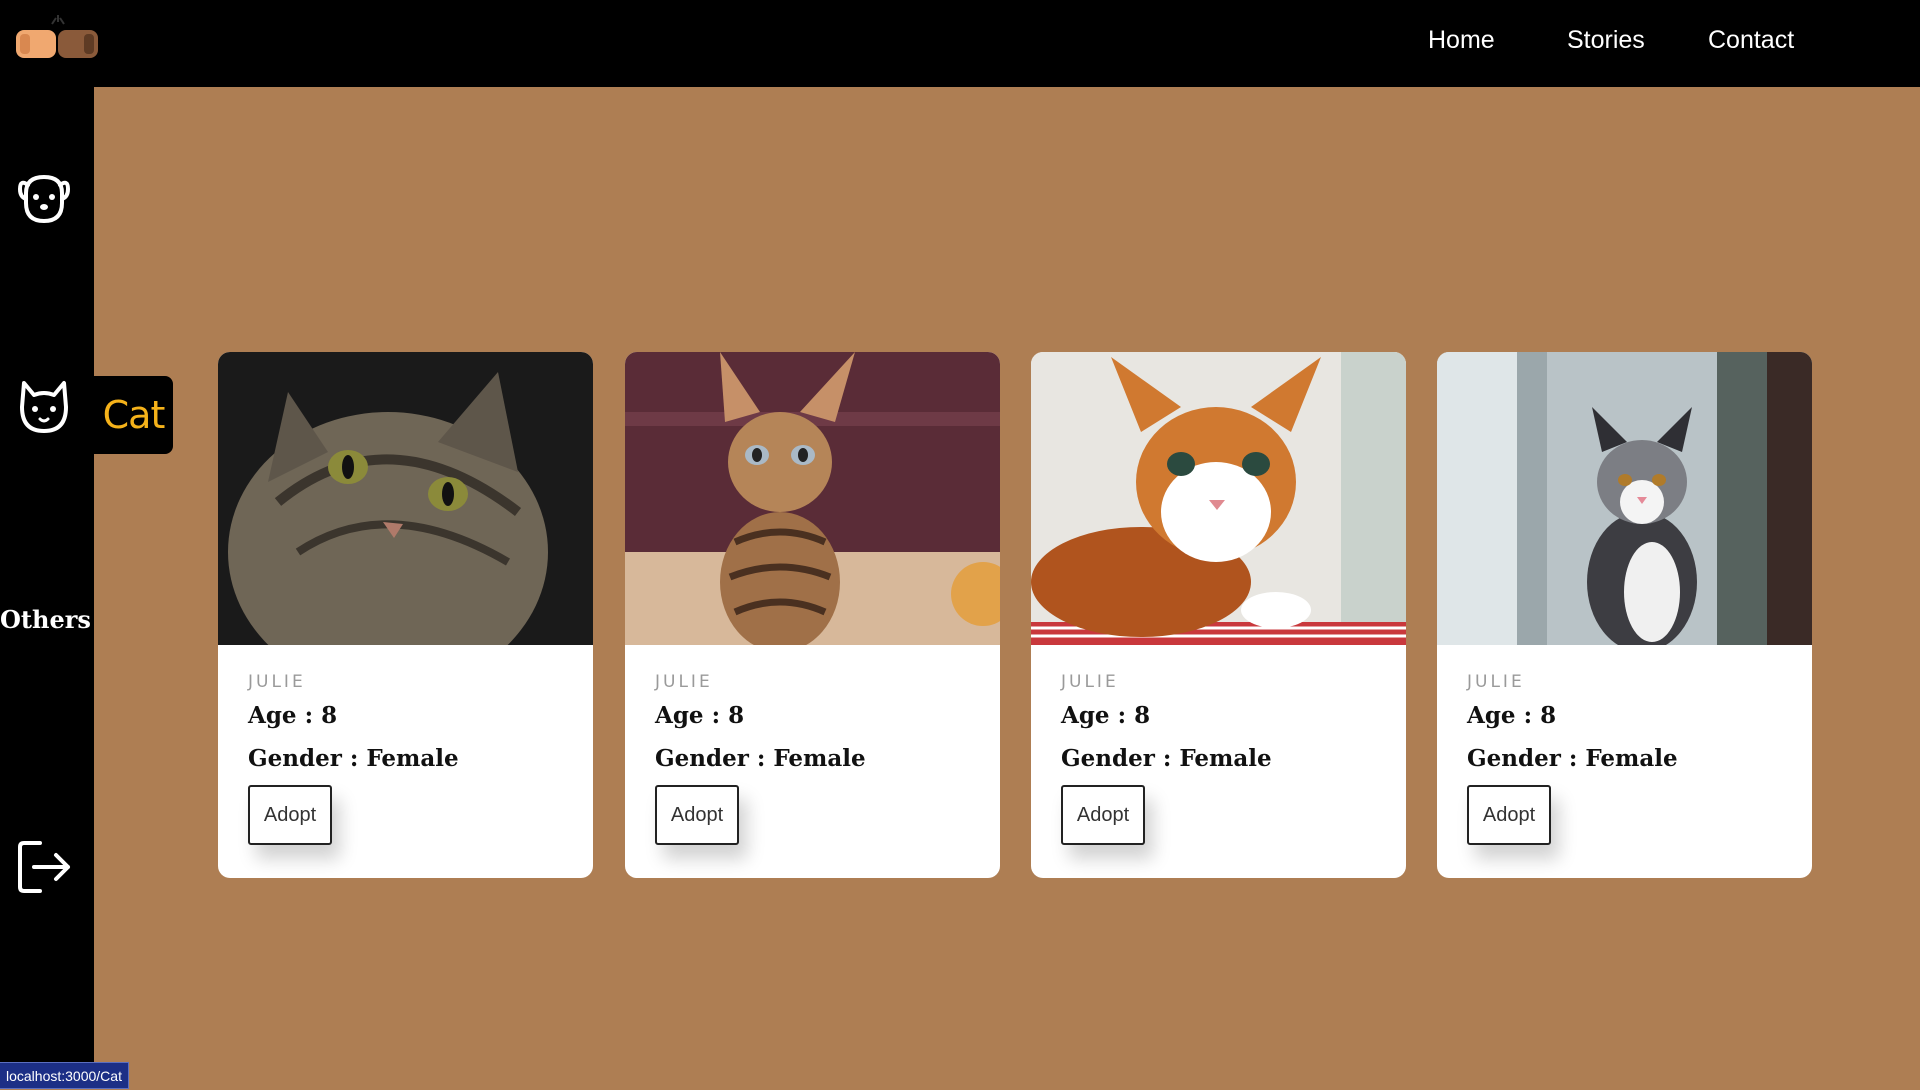 This screenshot has width=1920, height=1090. What do you see at coordinates (960, 43) in the screenshot?
I see `top-navbar: Home Stories Contact` at bounding box center [960, 43].